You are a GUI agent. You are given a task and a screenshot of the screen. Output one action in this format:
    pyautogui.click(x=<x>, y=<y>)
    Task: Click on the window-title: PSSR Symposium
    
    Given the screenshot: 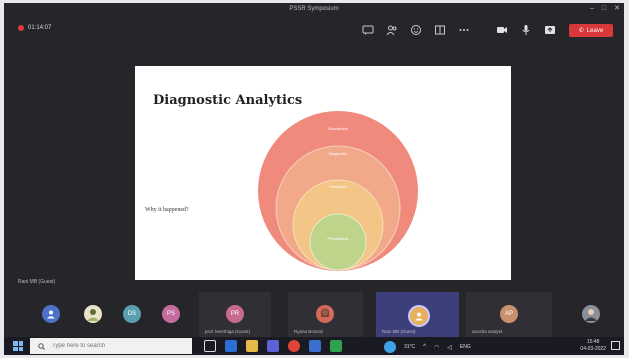 What is the action you would take?
    pyautogui.click(x=314, y=9)
    